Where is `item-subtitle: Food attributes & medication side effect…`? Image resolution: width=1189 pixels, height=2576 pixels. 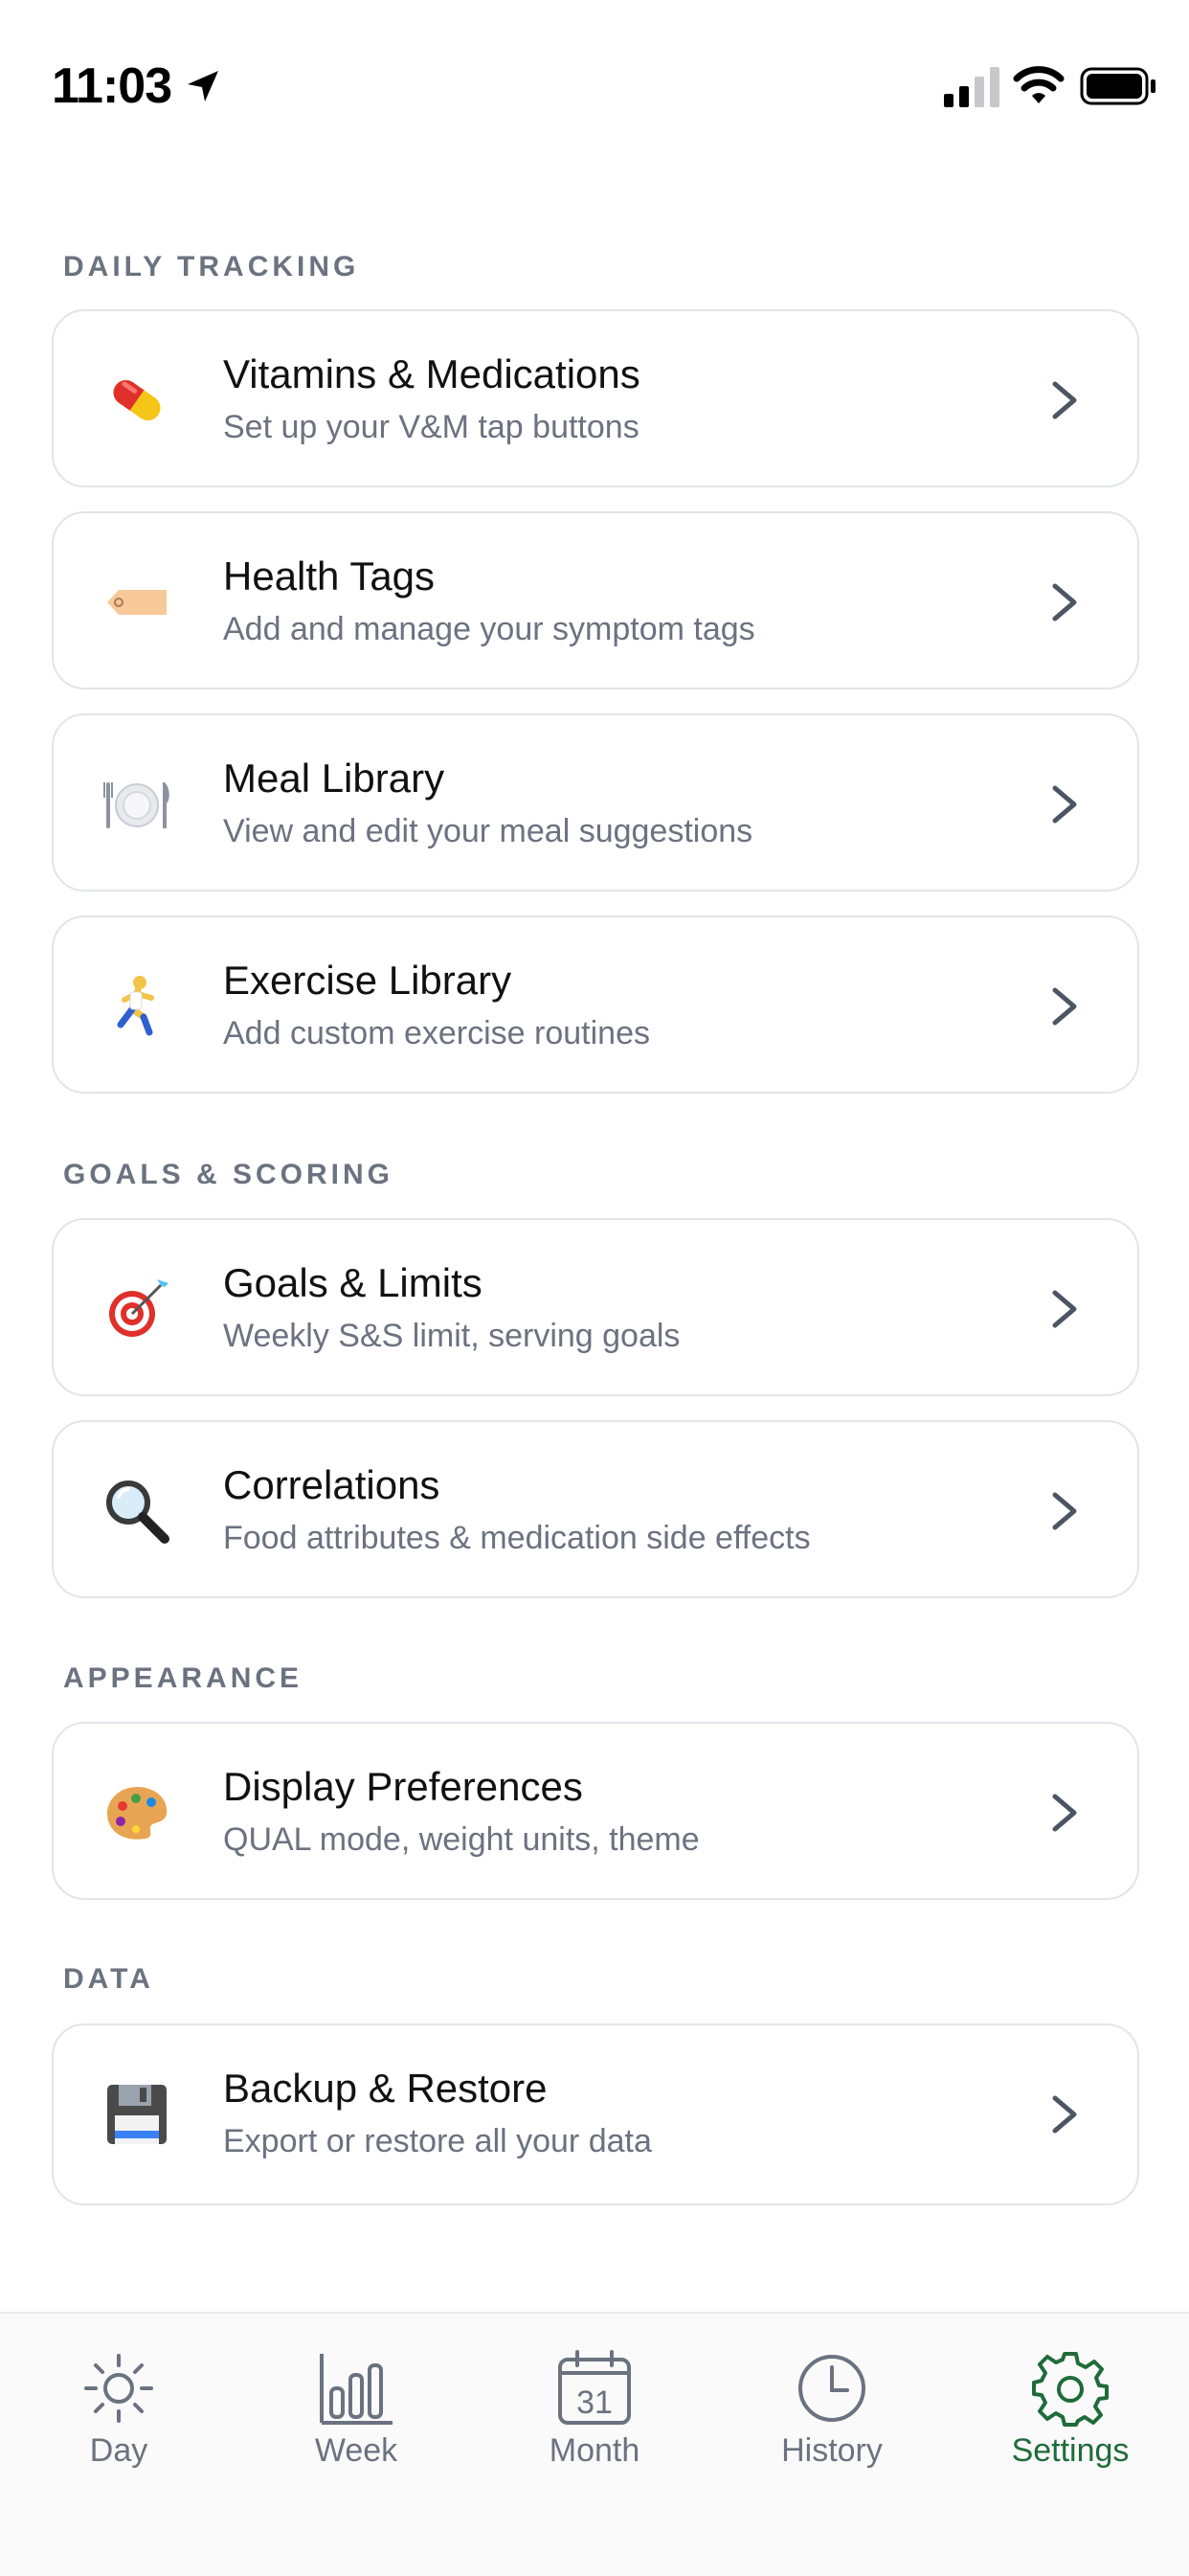
item-subtitle: Food attributes & medication side effect… is located at coordinates (517, 1538).